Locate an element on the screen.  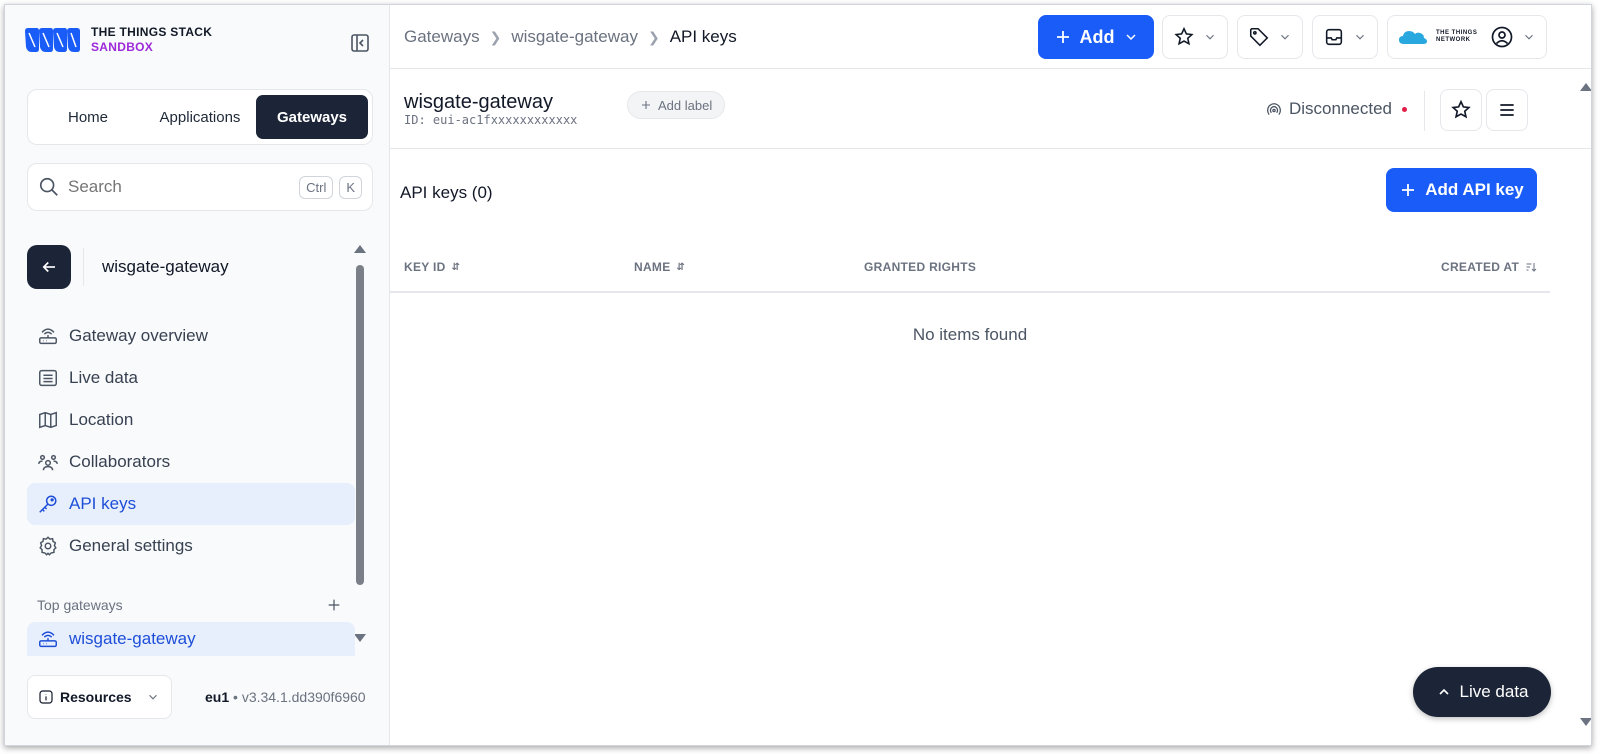
nav-collaborators: Collaborators is located at coordinates (191, 462).